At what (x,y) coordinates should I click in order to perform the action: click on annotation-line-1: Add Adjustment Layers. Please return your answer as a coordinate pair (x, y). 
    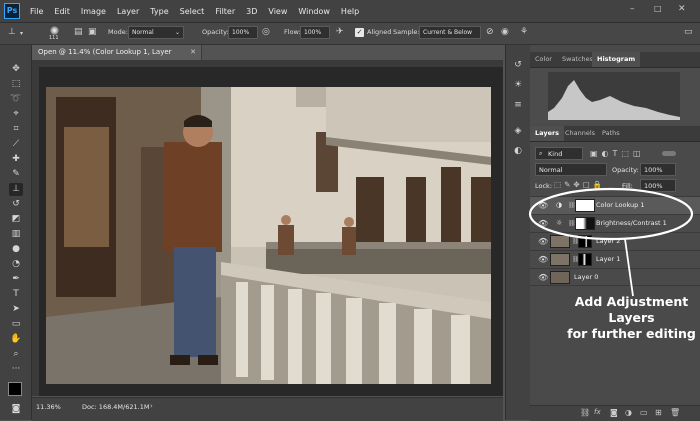
    Looking at the image, I should click on (631, 309).